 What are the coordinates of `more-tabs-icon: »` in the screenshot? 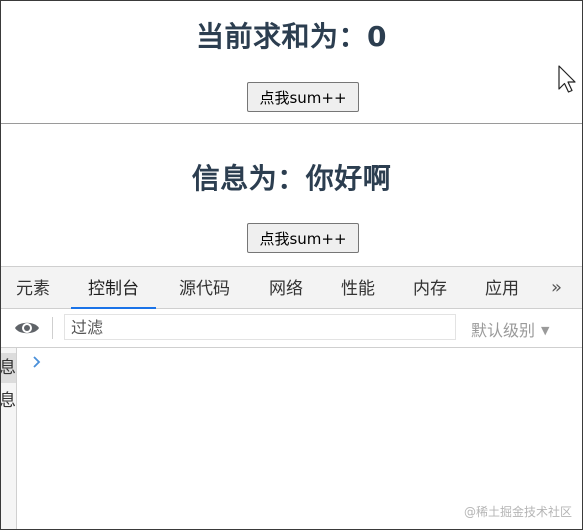 It's located at (556, 287).